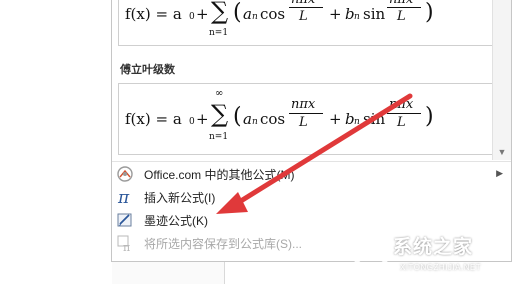 This screenshot has height=284, width=512. Describe the element at coordinates (176, 221) in the screenshot. I see `menu-label-ink-equation: 墨迹公式(K)` at that location.